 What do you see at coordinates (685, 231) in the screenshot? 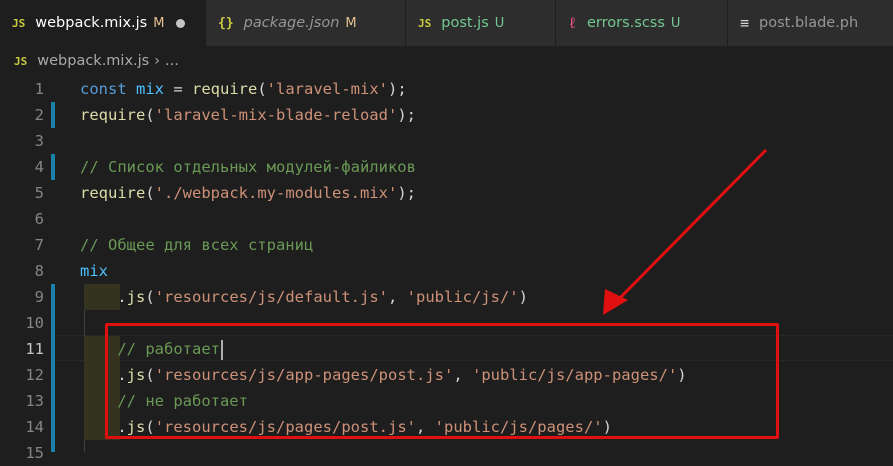
I see `annotation-arrow` at bounding box center [685, 231].